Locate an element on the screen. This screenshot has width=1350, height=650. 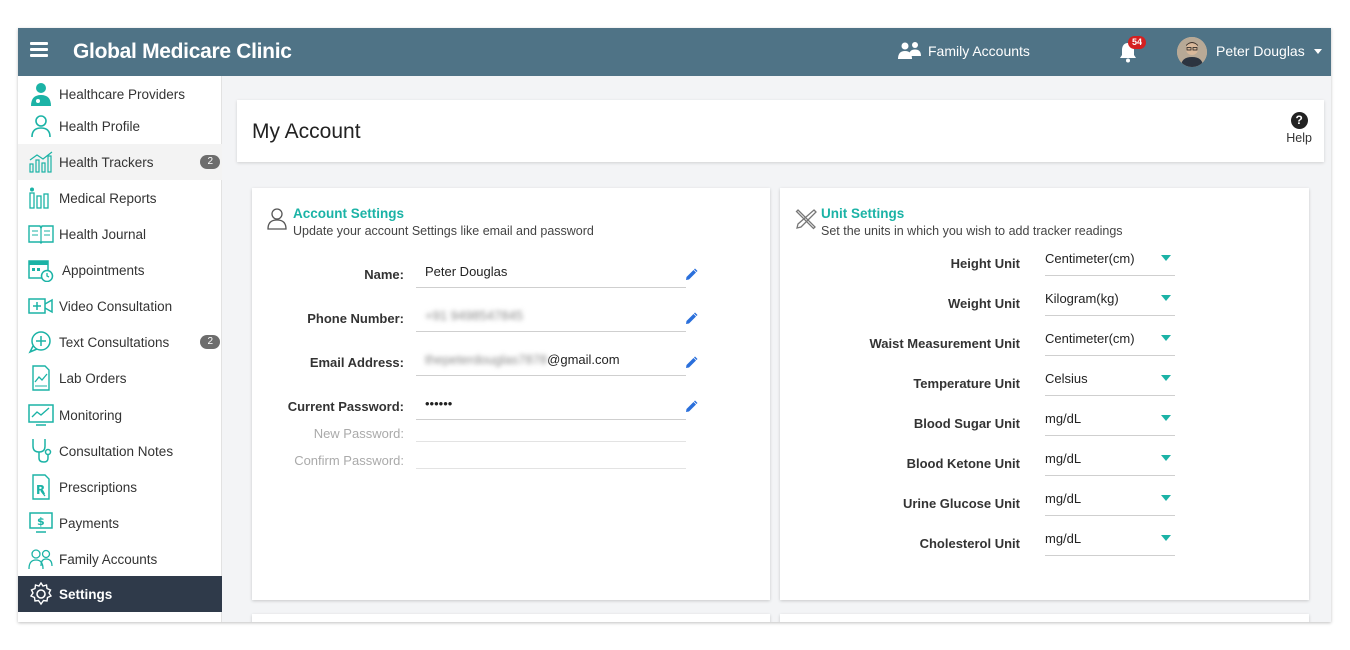
sidebar-item-label: Consultation Notes is located at coordinates (116, 451).